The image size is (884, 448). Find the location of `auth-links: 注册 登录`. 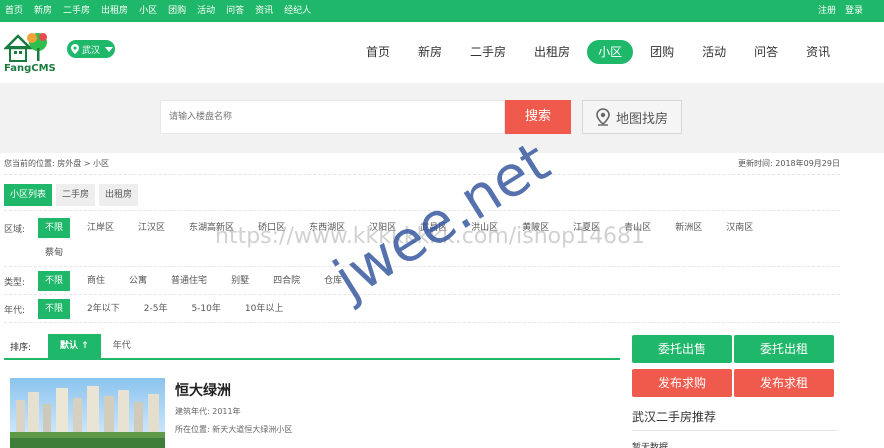

auth-links: 注册 登录 is located at coordinates (836, 11).